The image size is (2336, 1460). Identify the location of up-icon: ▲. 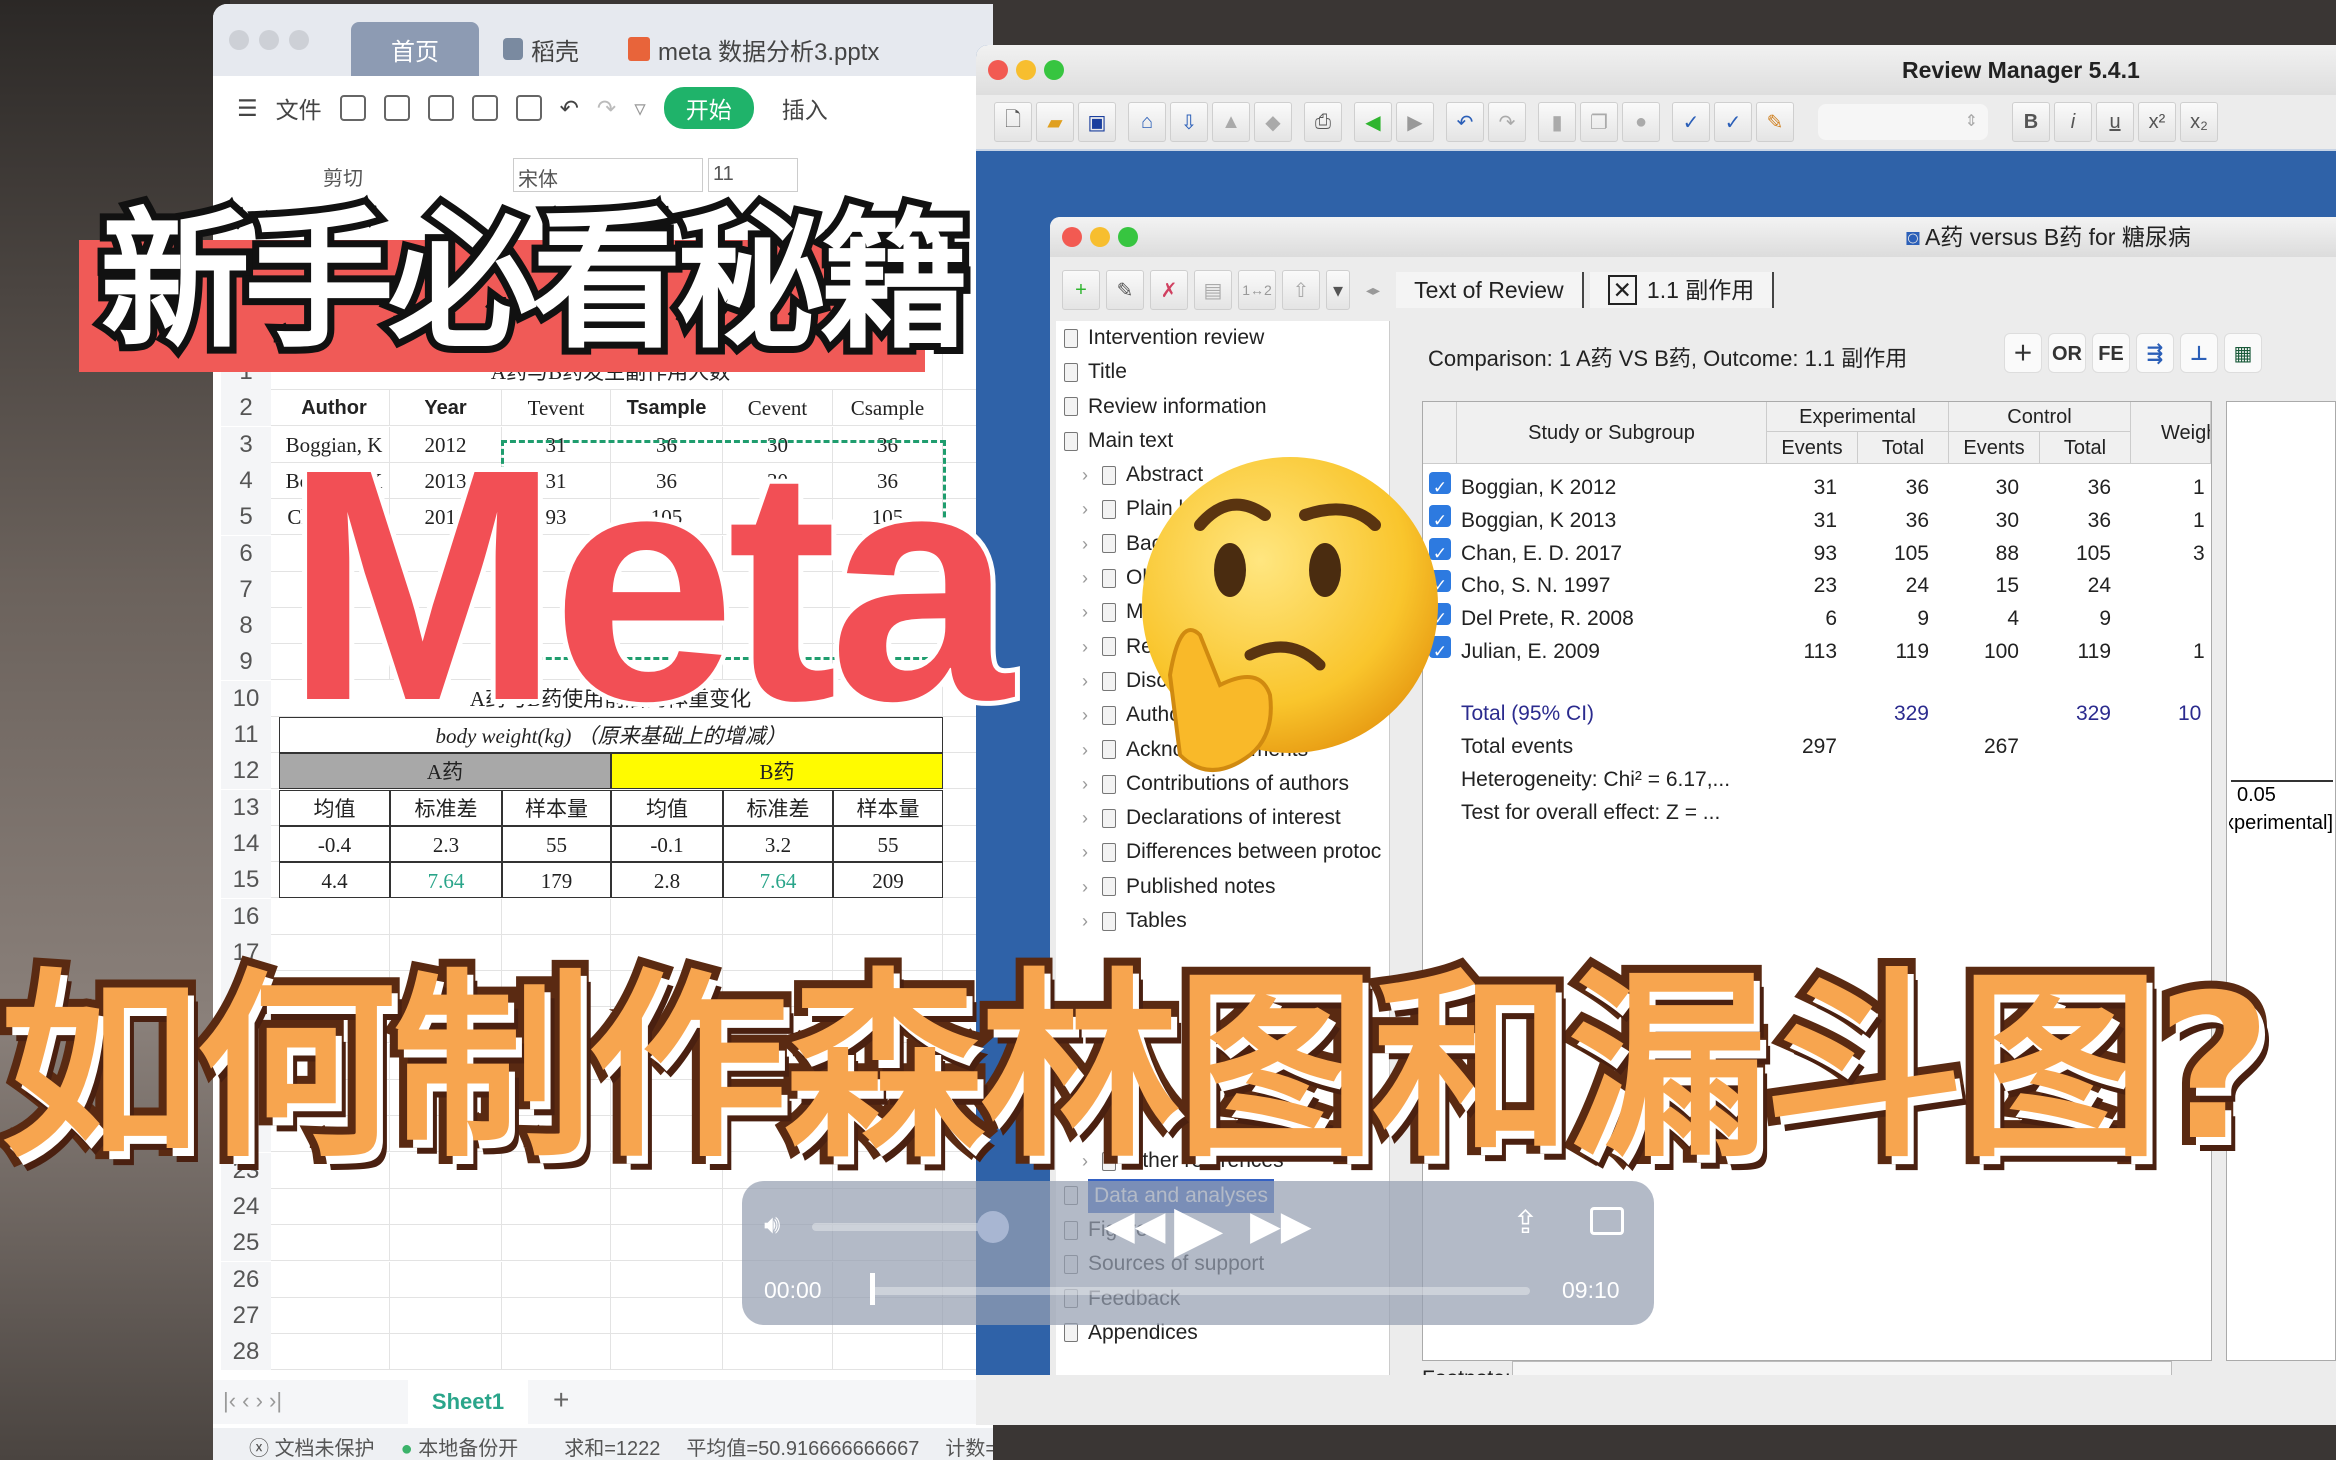
(1231, 122).